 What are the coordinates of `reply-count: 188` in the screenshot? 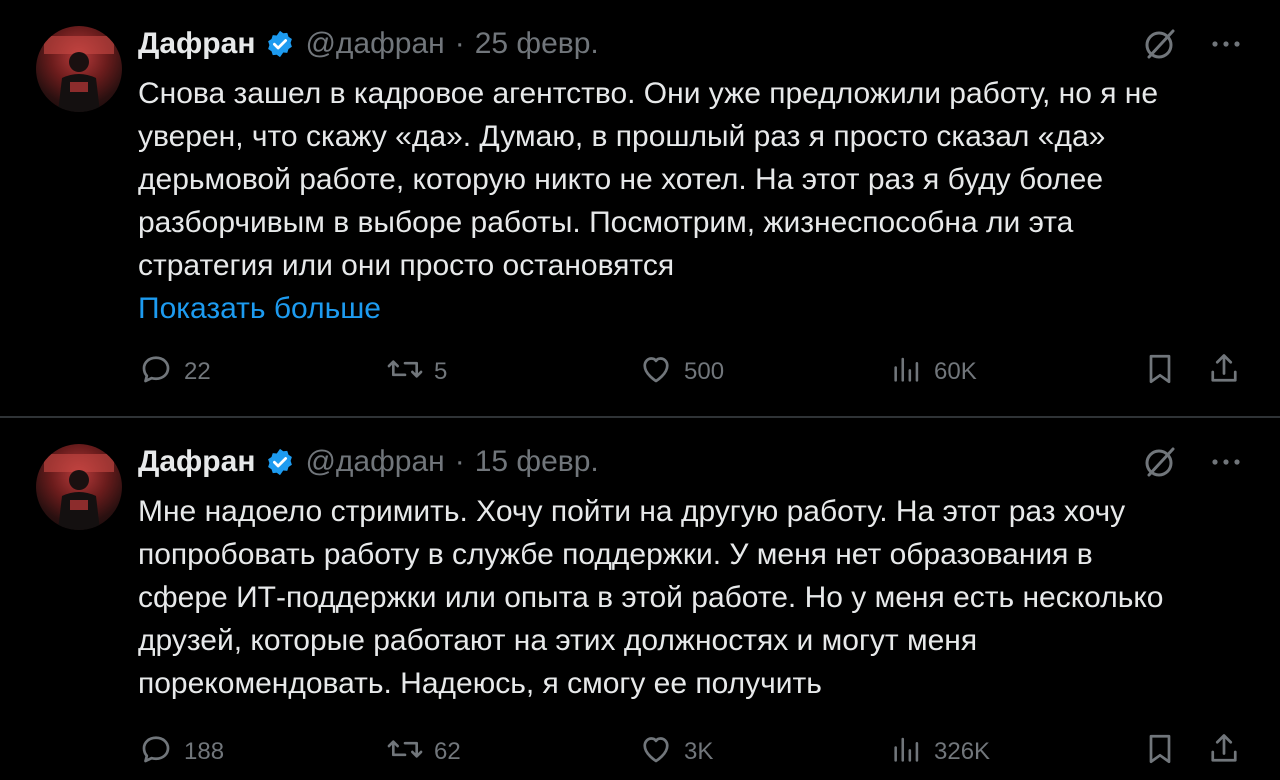 It's located at (204, 751).